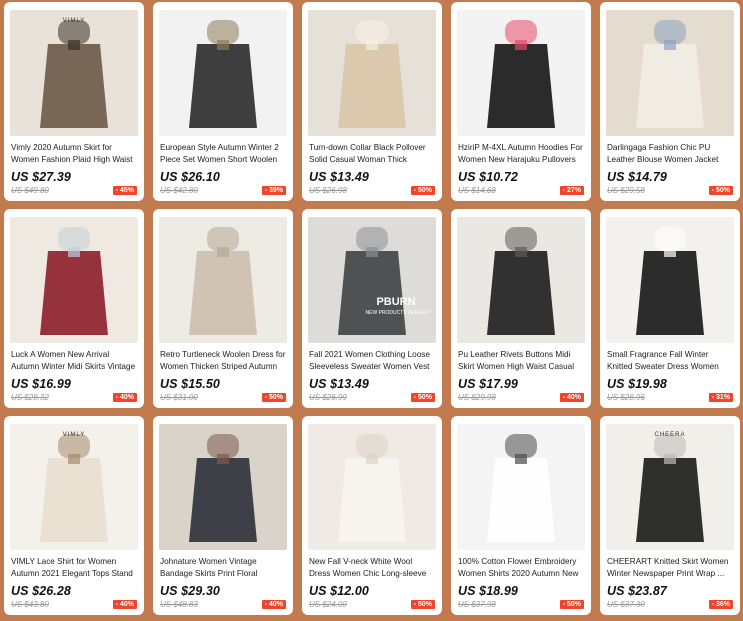 The height and width of the screenshot is (621, 743). Describe the element at coordinates (30, 604) in the screenshot. I see `original-price: US $43.80` at that location.